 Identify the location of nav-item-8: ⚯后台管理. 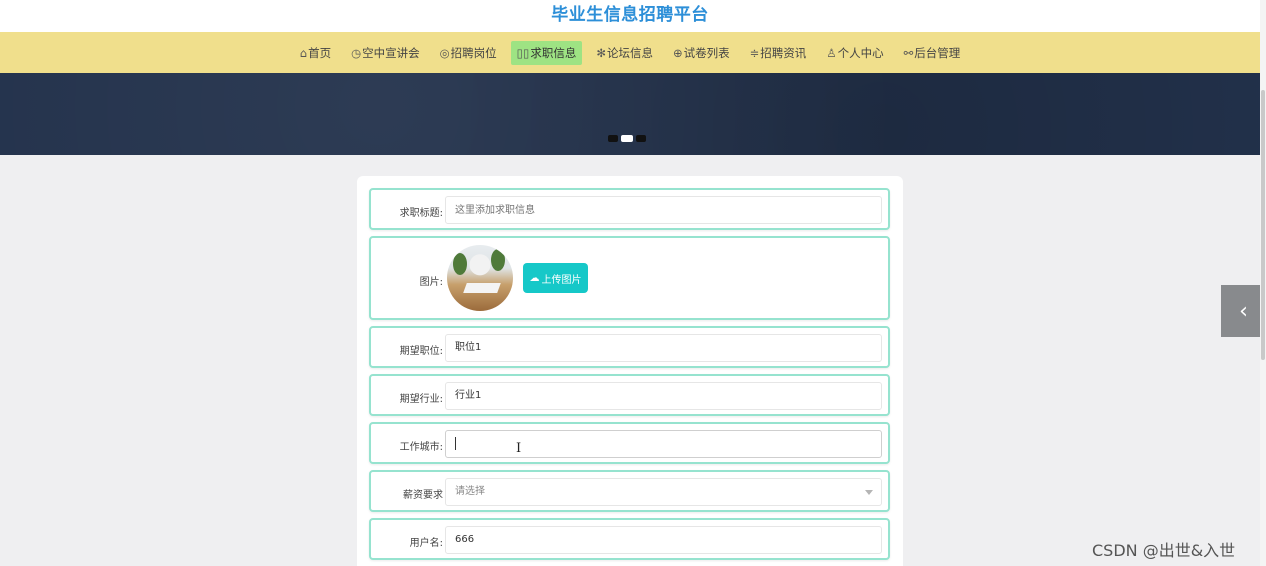
(932, 53).